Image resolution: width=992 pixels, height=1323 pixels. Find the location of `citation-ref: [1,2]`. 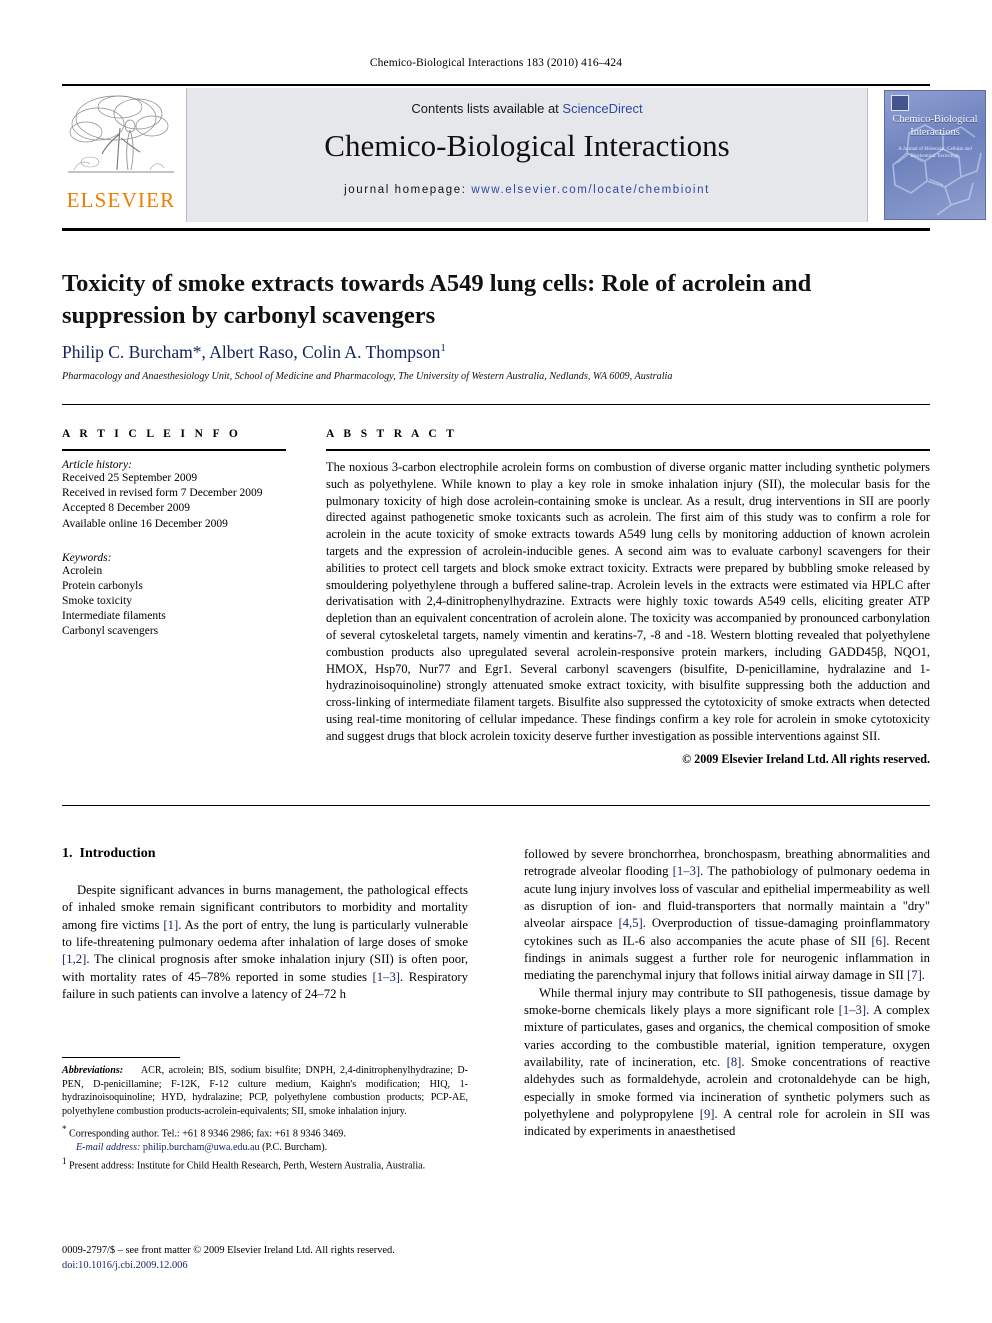

citation-ref: [1,2] is located at coordinates (74, 959).